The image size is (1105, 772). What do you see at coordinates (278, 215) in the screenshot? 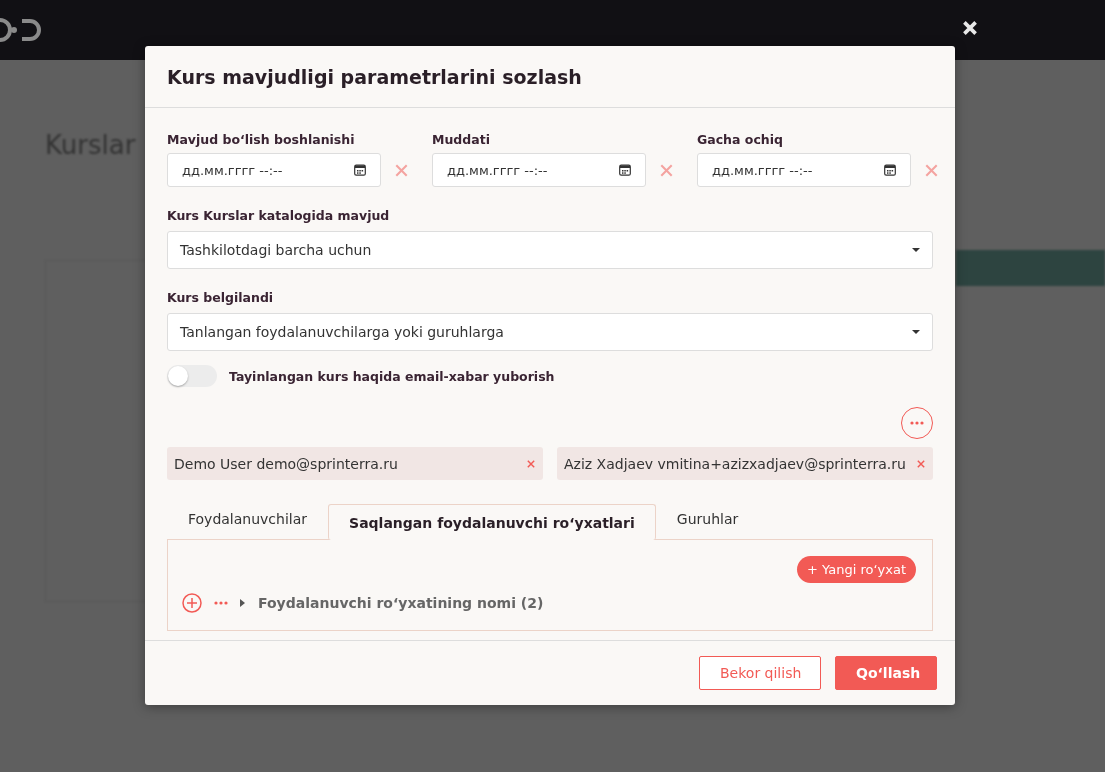
I see `field-label: Kurs Kurslar katalogida mavjud` at bounding box center [278, 215].